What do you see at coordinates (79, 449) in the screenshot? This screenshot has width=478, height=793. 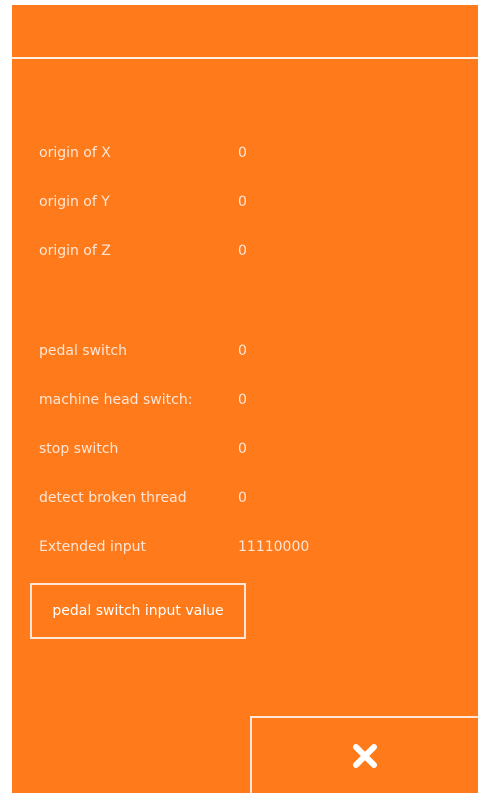 I see `stop-switch-label: stop switch` at bounding box center [79, 449].